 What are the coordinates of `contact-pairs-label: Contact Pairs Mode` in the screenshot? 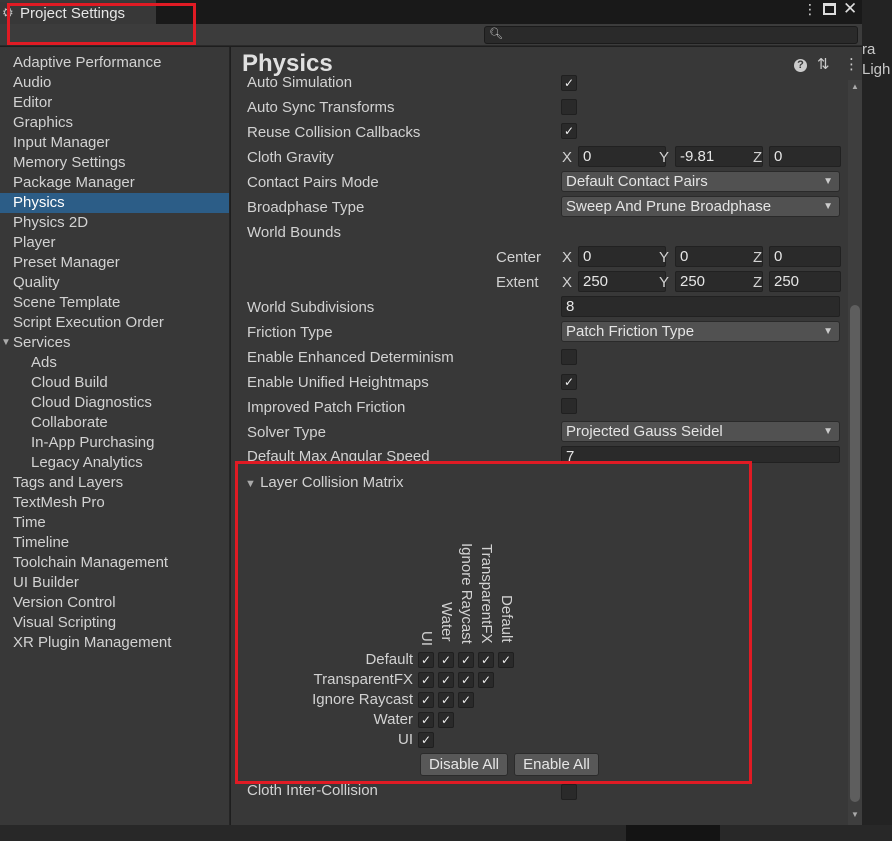 It's located at (313, 182).